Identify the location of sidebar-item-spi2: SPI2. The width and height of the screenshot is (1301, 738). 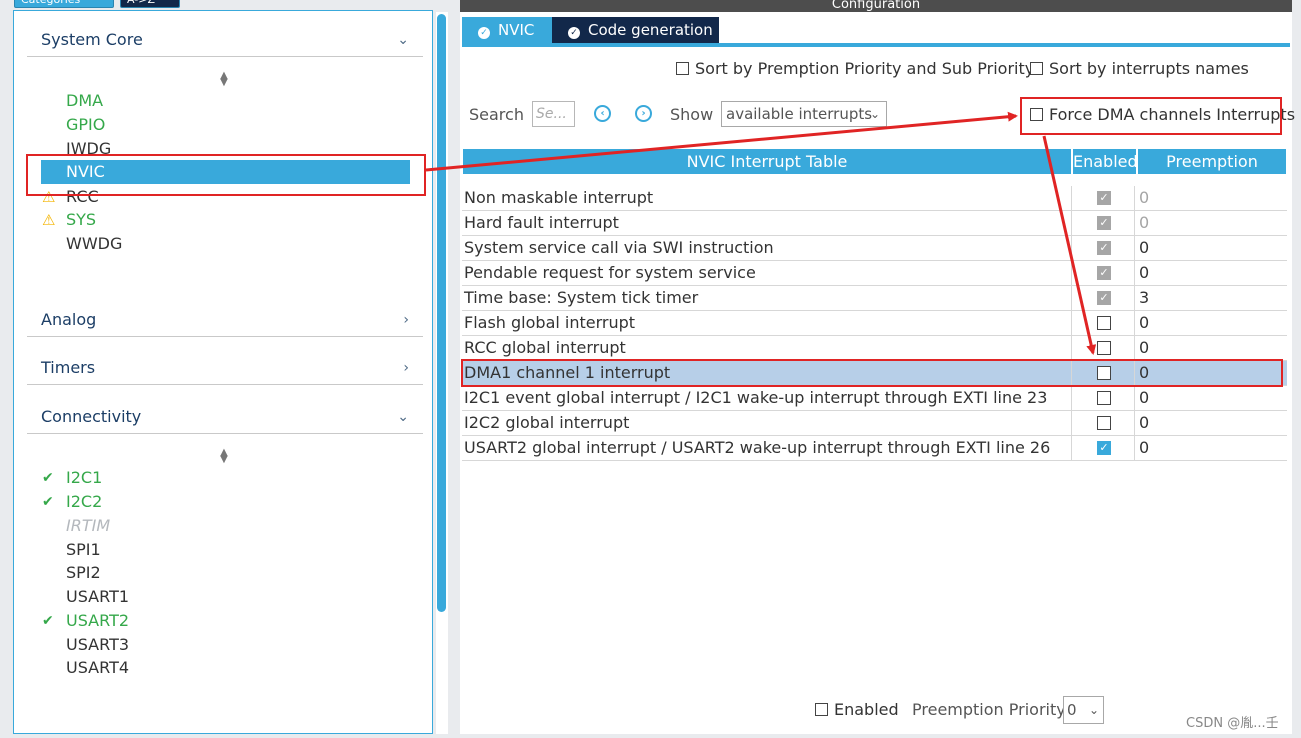
(83, 573).